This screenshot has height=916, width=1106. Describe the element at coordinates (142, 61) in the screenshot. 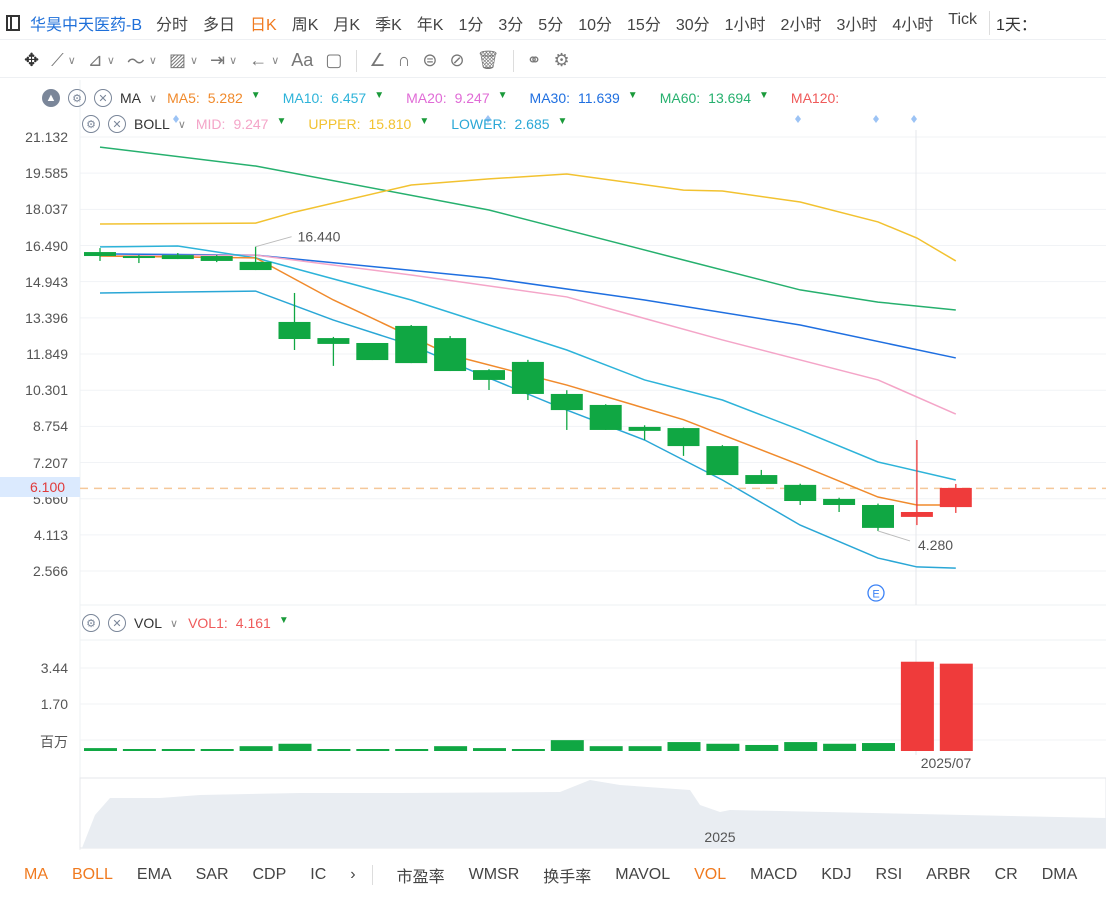

I see `wave-icon: 〜 ∨` at that location.